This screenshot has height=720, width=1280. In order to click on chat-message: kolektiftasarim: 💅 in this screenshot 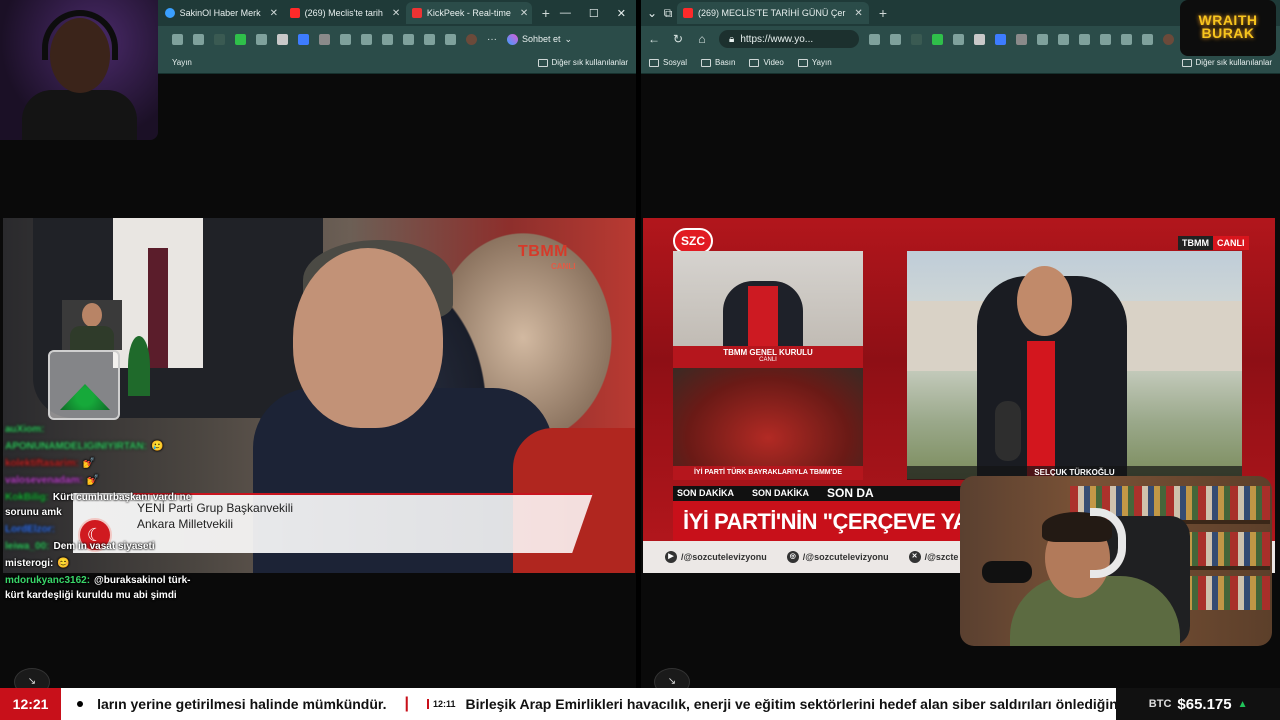, I will do `click(50, 463)`.